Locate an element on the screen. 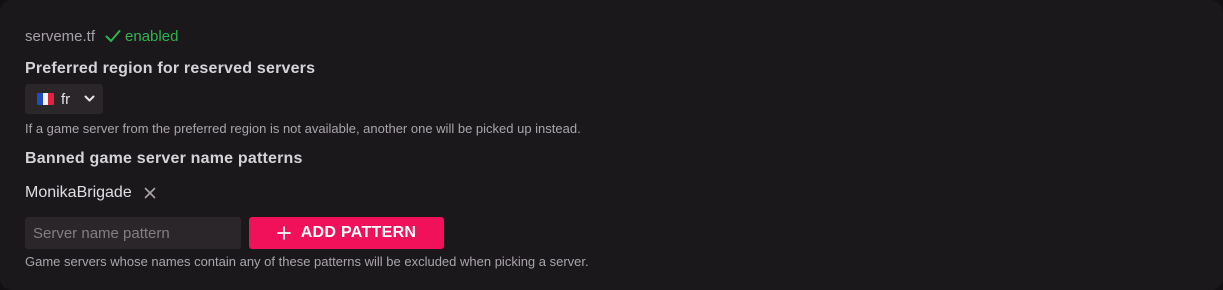 This screenshot has height=290, width=1223. chevron-down-icon is located at coordinates (89, 98).